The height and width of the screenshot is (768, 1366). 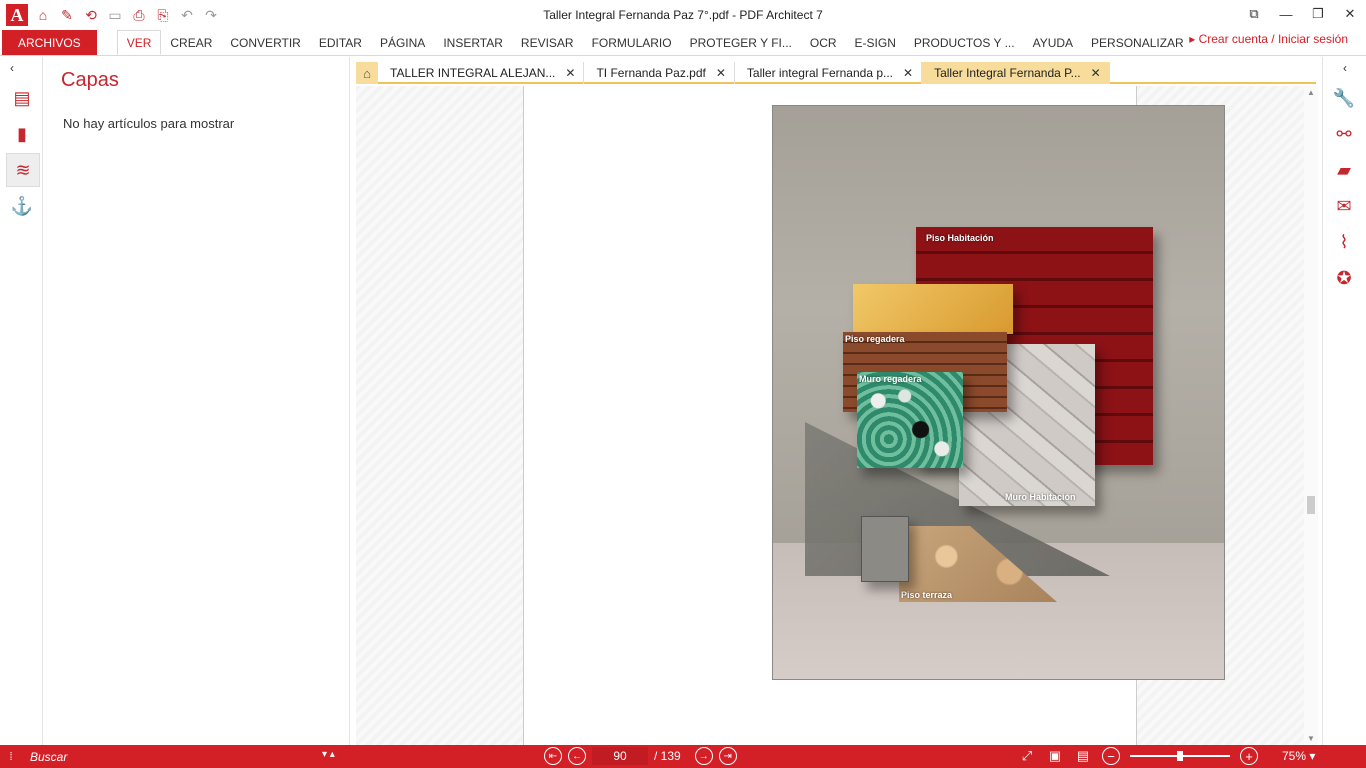 I want to click on page-number-input: 90, so click(x=620, y=756).